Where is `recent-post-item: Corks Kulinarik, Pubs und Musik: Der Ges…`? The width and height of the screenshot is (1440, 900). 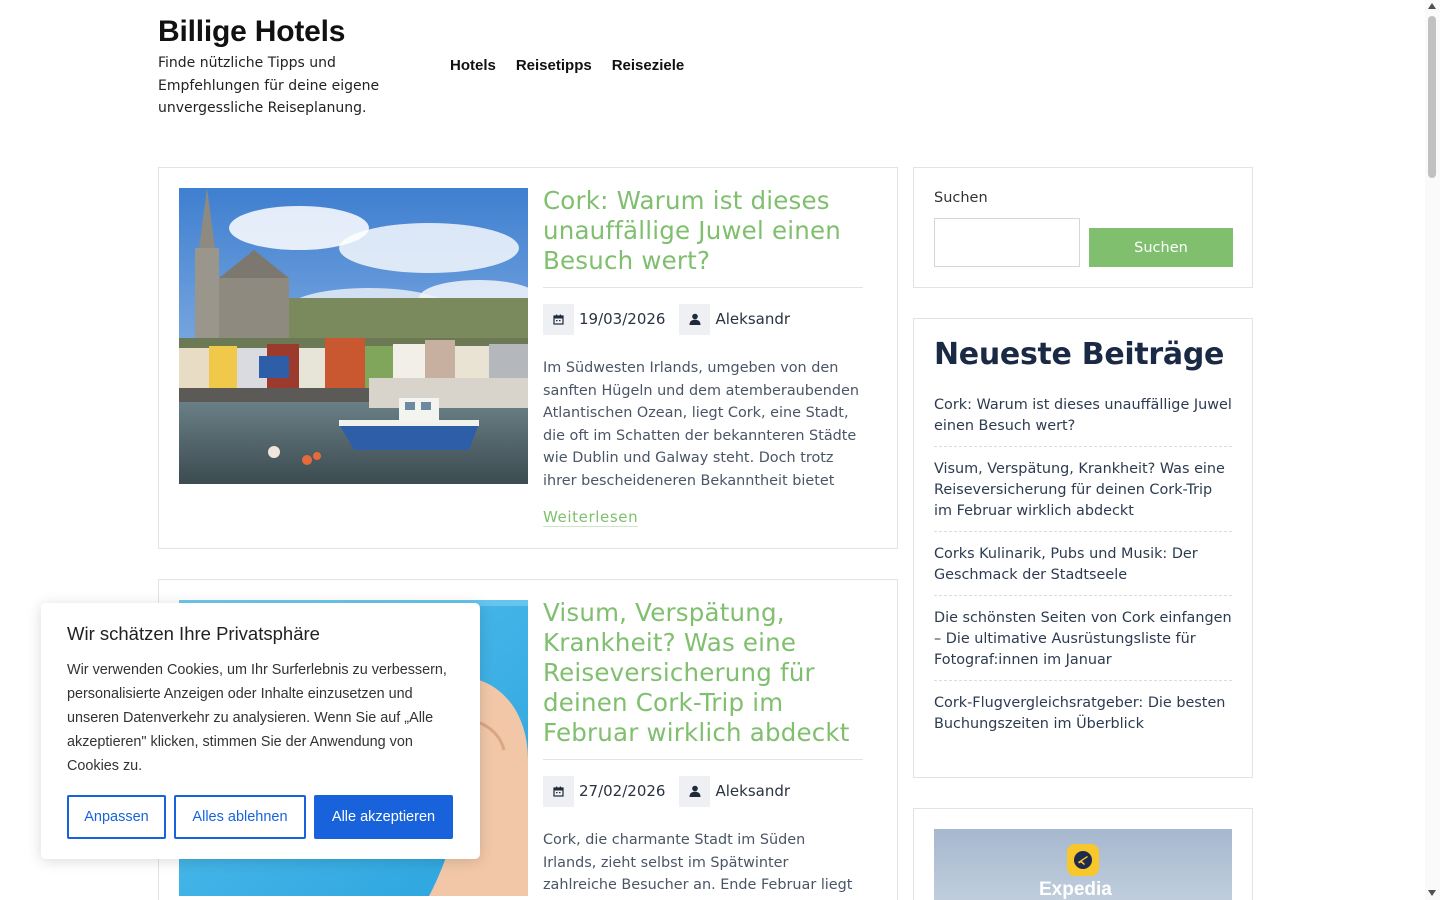
recent-post-item: Corks Kulinarik, Pubs und Musik: Der Ges… is located at coordinates (1083, 569).